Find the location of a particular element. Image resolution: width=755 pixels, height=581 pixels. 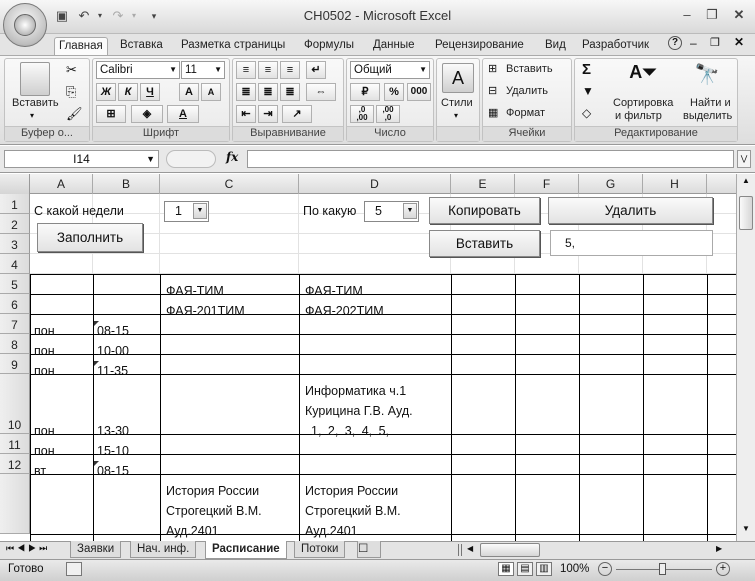

tab-data: Данные is located at coordinates (394, 46).